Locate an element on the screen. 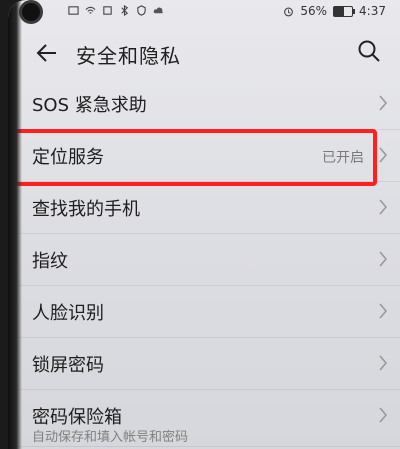  highlight-box is located at coordinates (195, 157).